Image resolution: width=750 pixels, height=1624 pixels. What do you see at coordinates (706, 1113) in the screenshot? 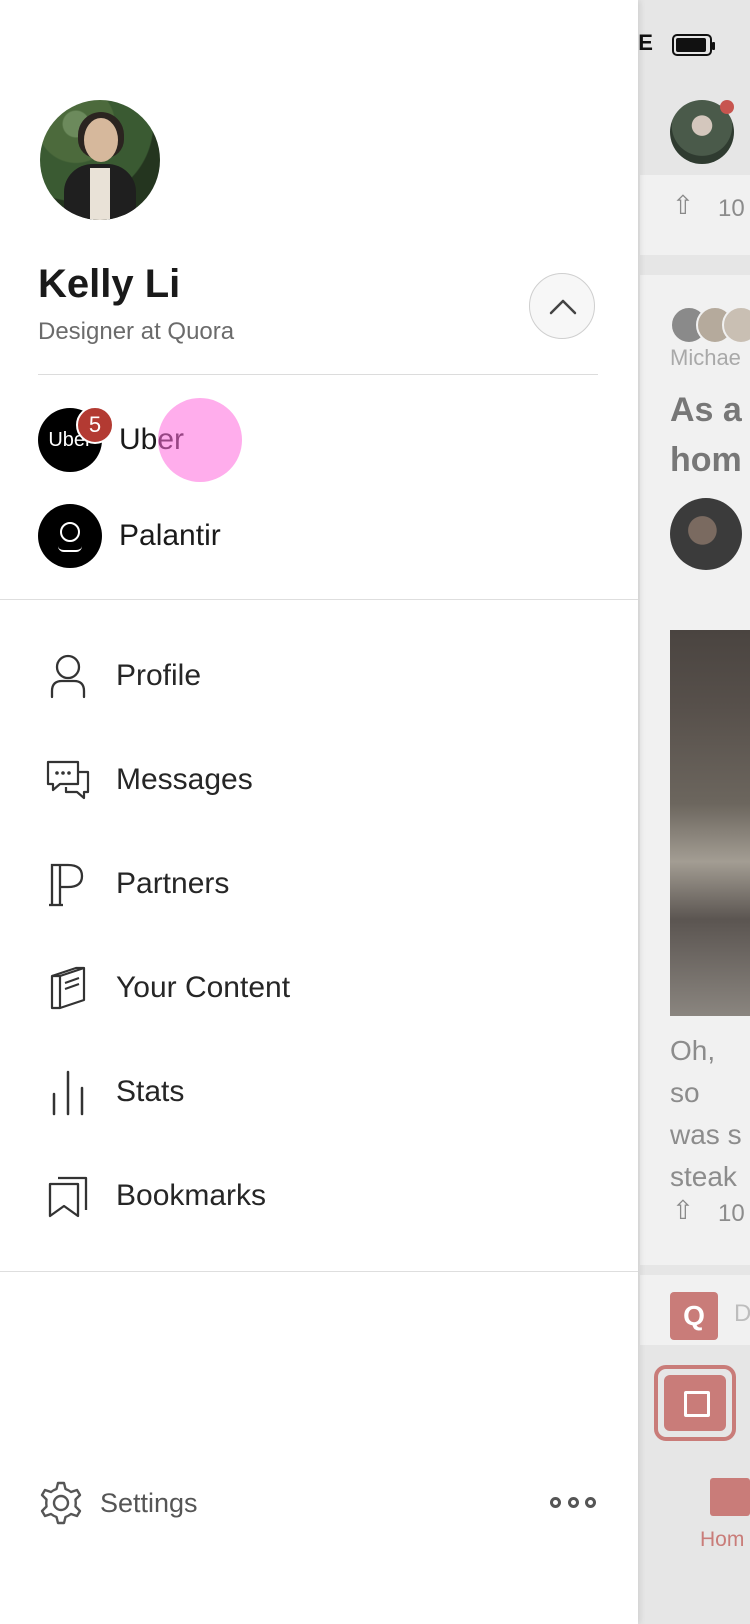
I see `feed-answer-text: Oh, so was s steak` at bounding box center [706, 1113].